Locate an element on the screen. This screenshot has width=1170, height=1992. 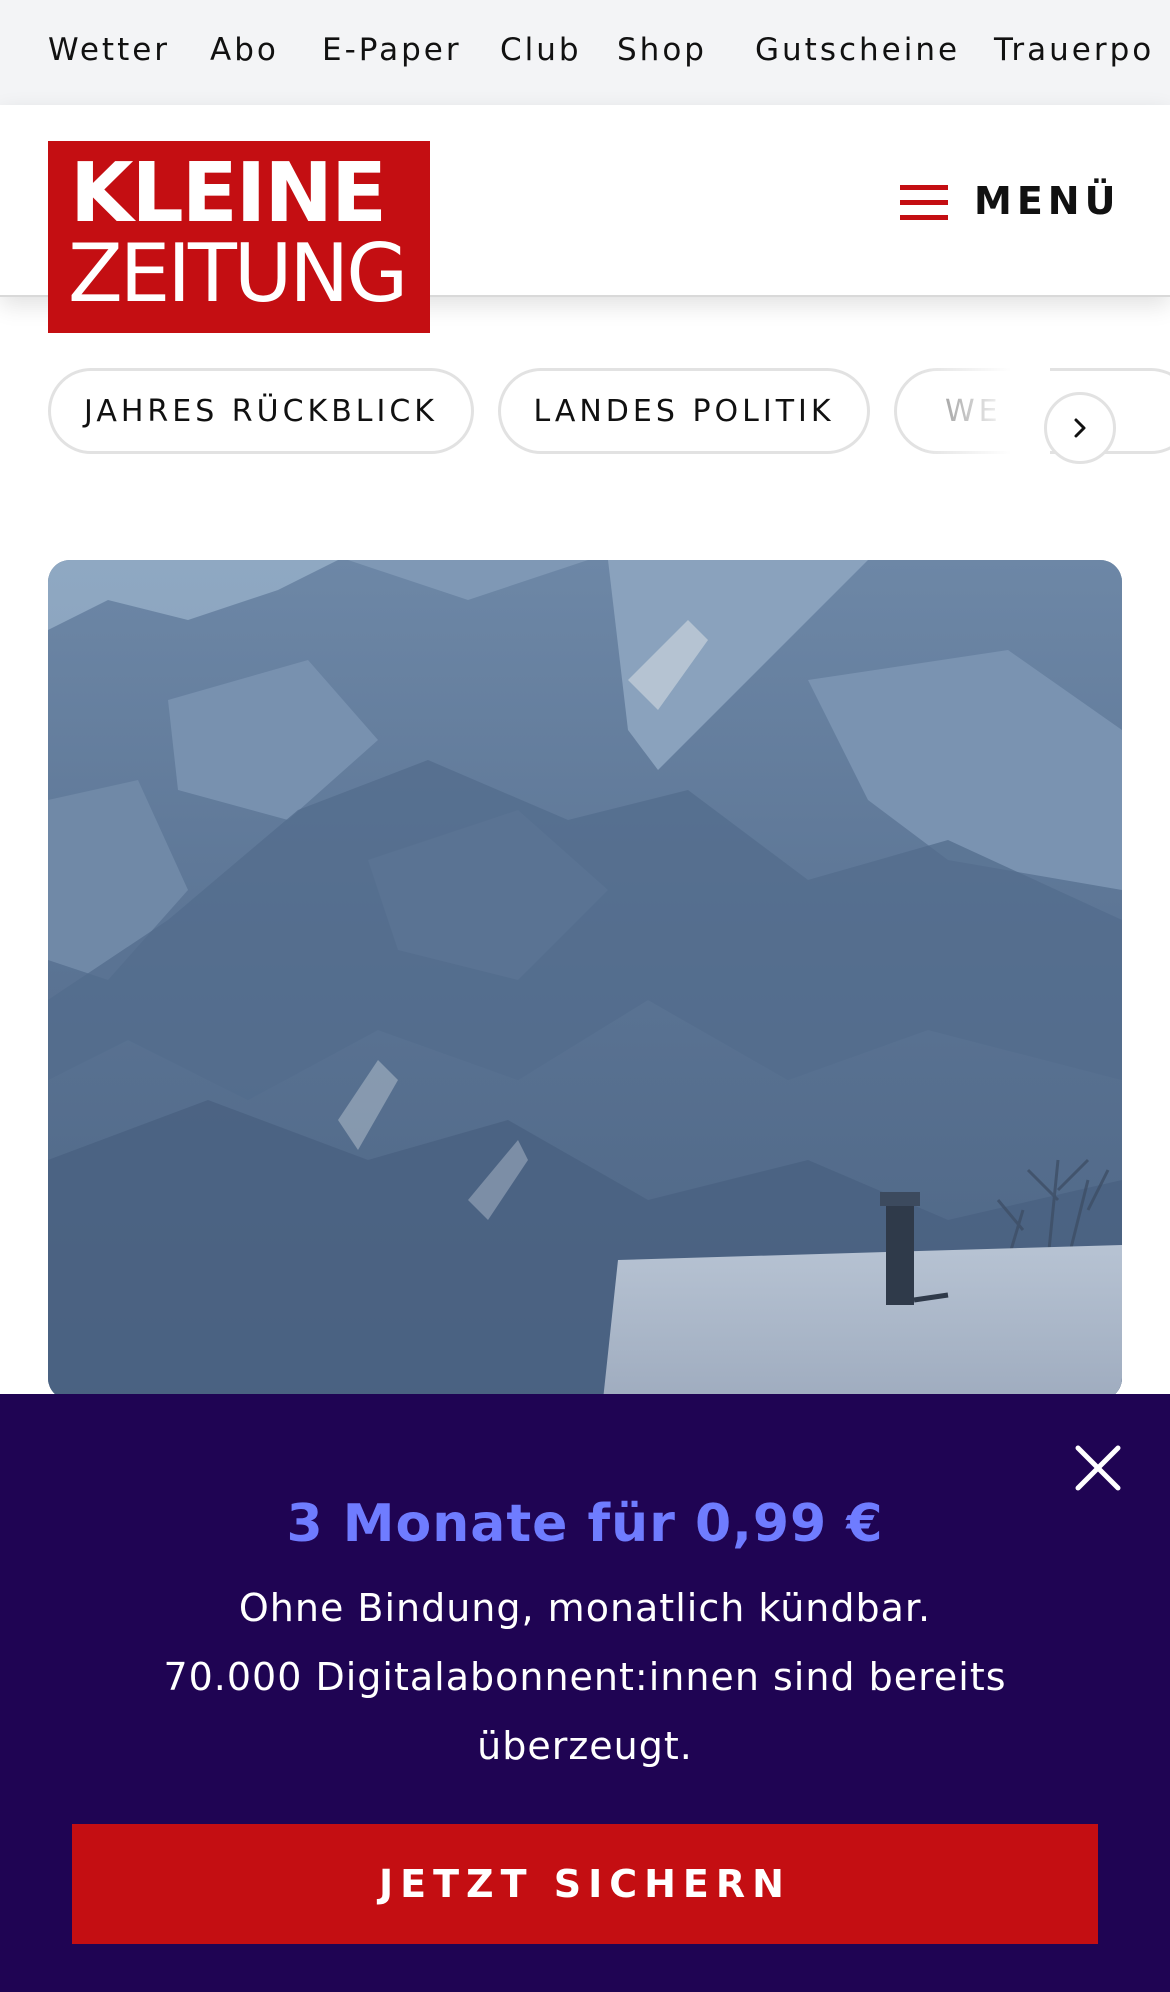
nav-link-wetter: Wetter is located at coordinates (109, 50).